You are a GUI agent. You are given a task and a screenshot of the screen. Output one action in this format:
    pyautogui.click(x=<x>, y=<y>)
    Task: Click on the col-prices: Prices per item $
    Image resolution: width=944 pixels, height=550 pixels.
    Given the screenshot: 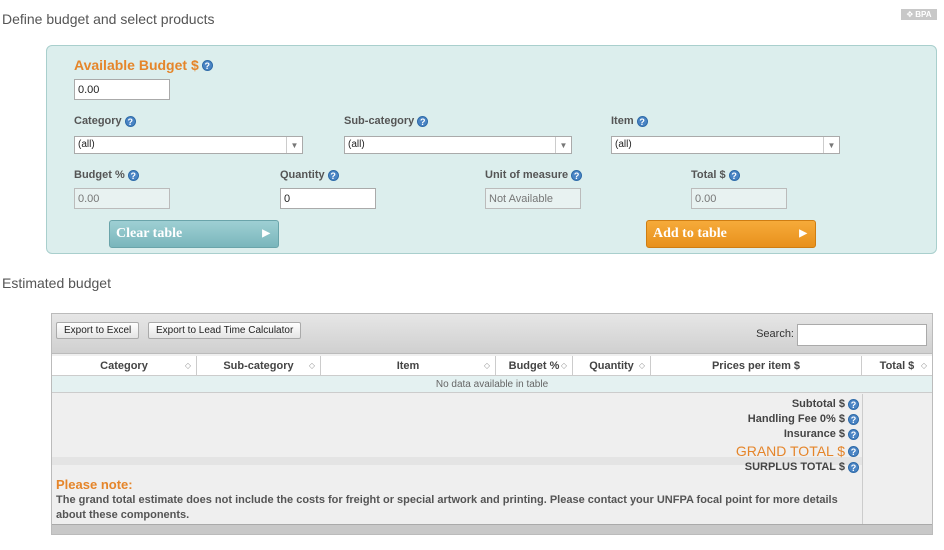 What is the action you would take?
    pyautogui.click(x=756, y=365)
    